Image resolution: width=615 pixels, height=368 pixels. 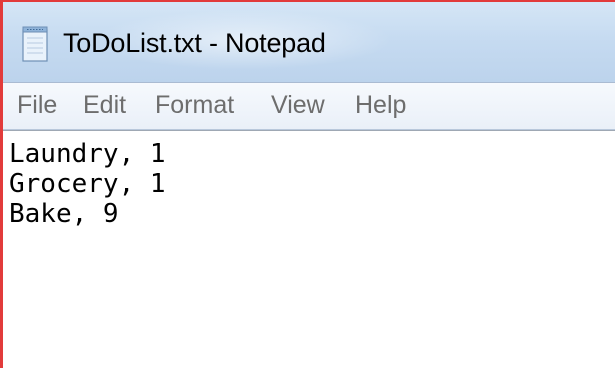 What do you see at coordinates (35, 44) in the screenshot?
I see `notepad-icon` at bounding box center [35, 44].